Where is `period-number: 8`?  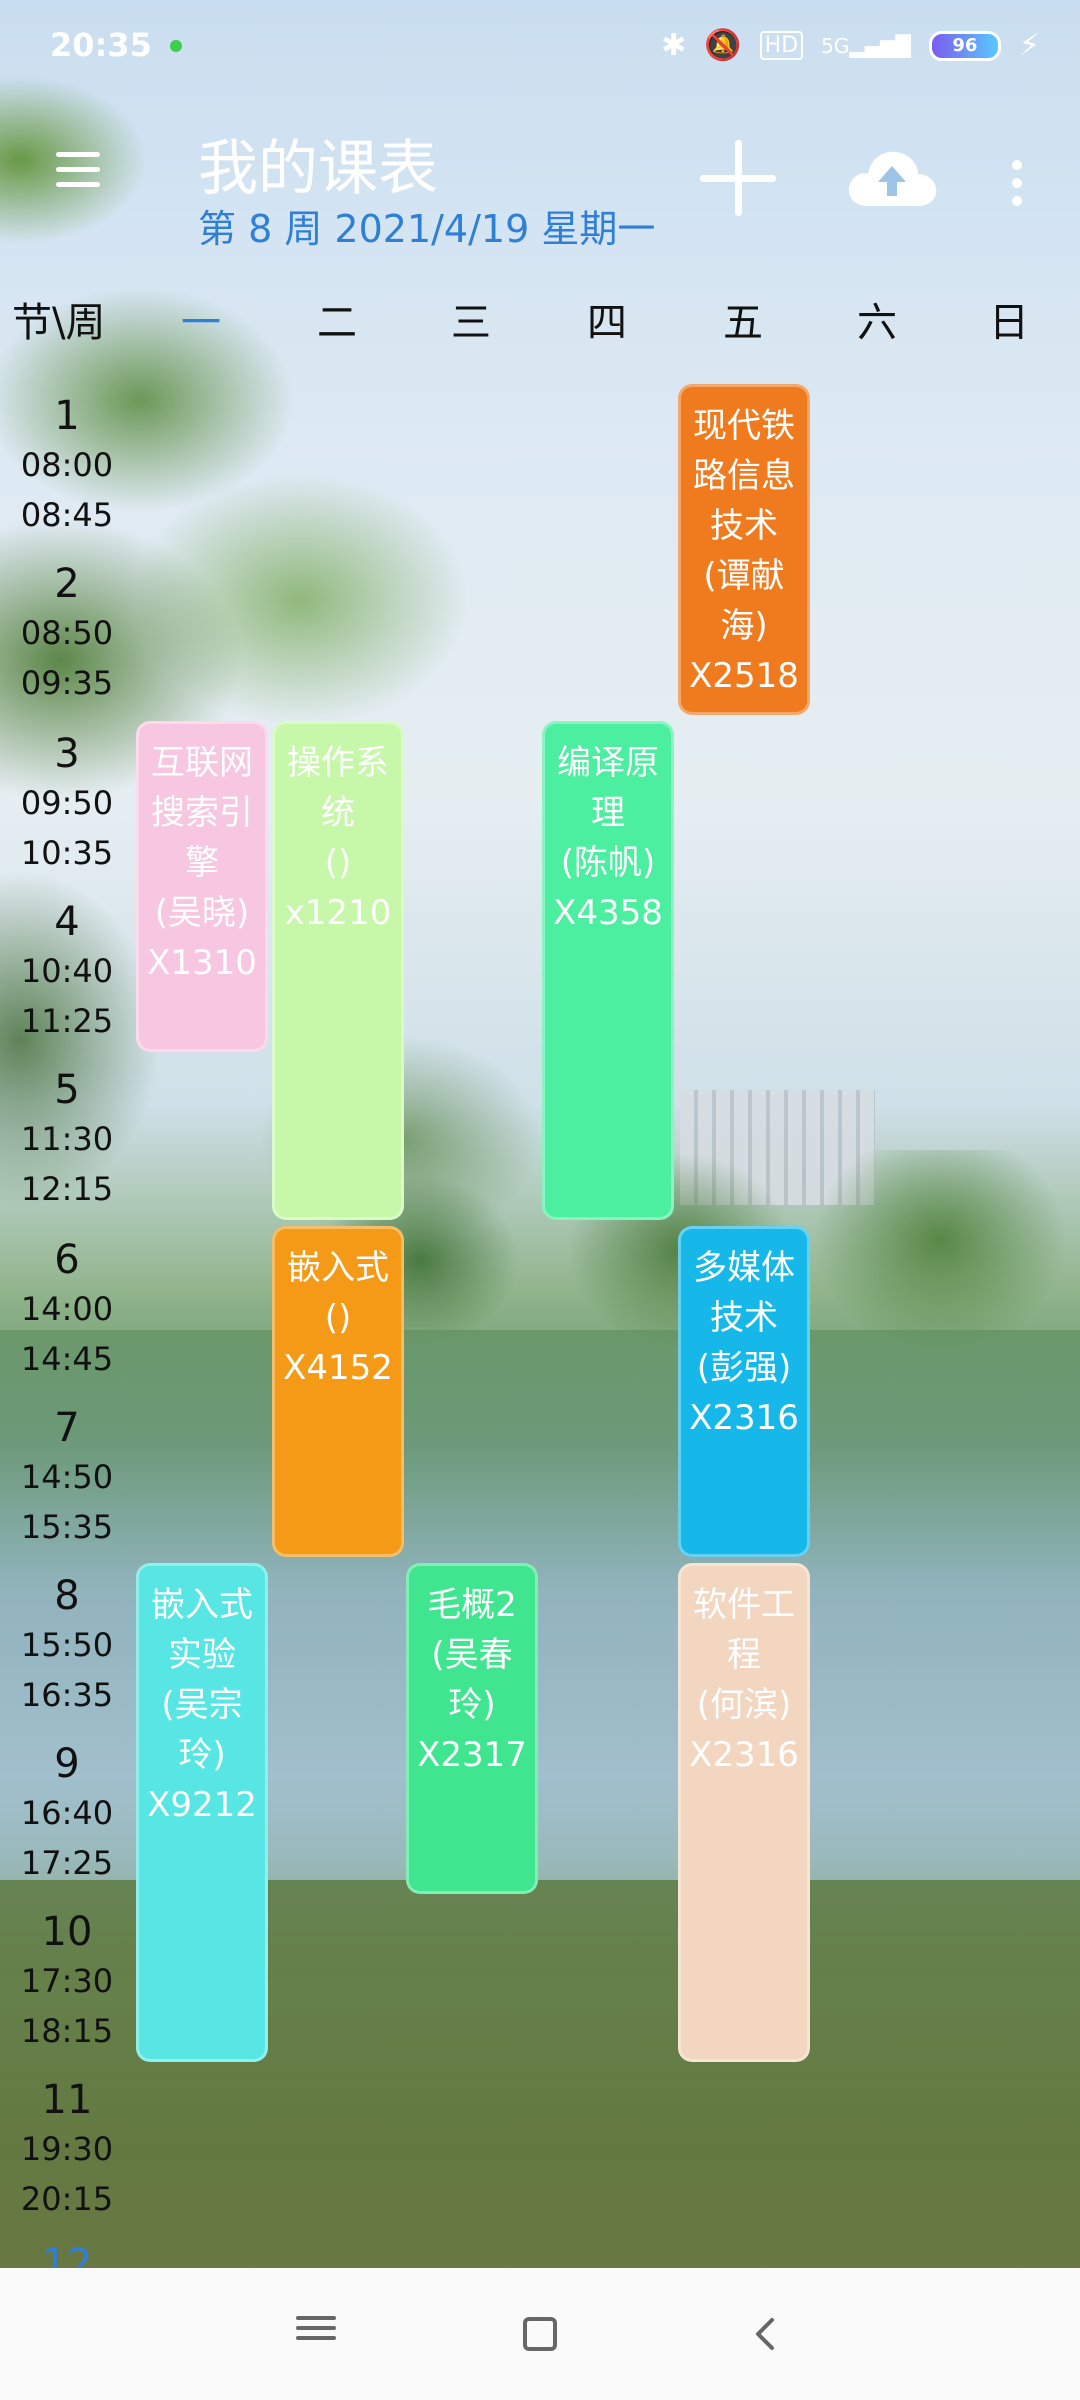
period-number: 8 is located at coordinates (67, 1596).